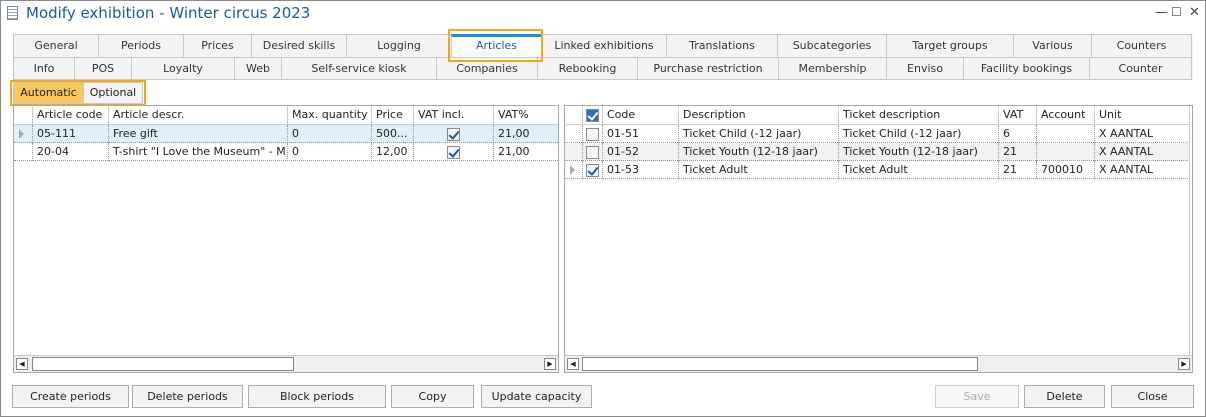 Image resolution: width=1206 pixels, height=417 pixels. I want to click on tab-subcategories: Subcategories, so click(832, 46).